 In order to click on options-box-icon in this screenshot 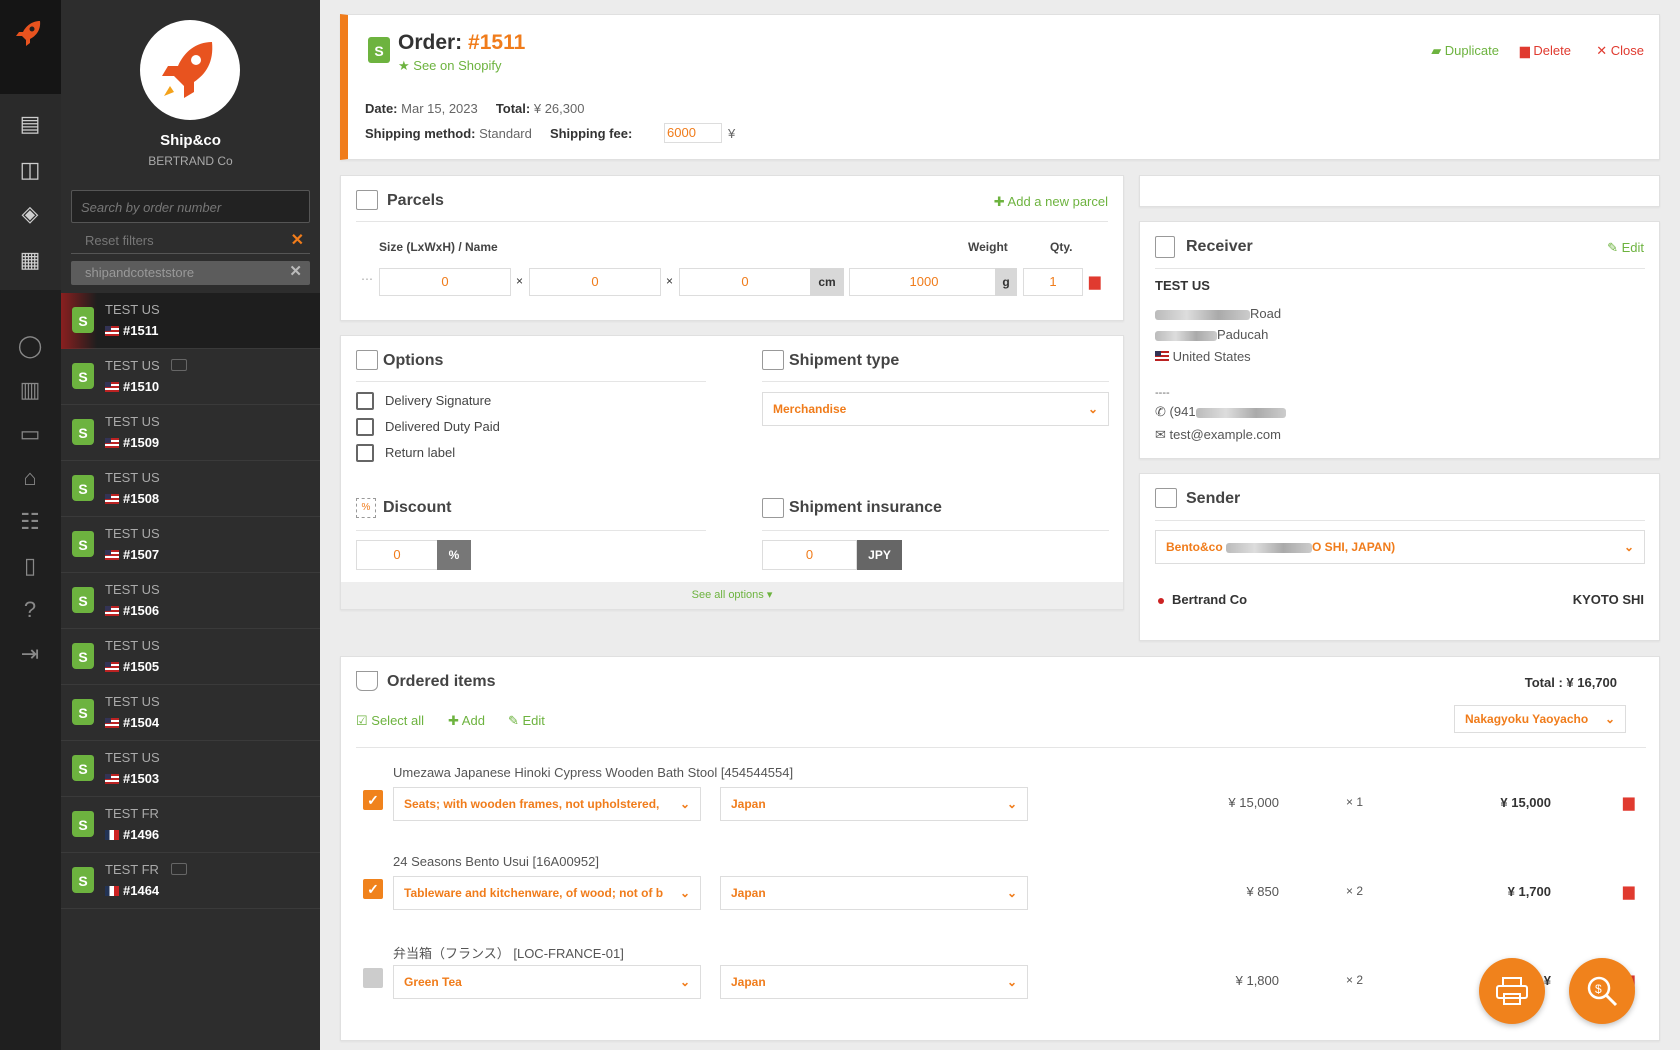, I will do `click(367, 360)`.